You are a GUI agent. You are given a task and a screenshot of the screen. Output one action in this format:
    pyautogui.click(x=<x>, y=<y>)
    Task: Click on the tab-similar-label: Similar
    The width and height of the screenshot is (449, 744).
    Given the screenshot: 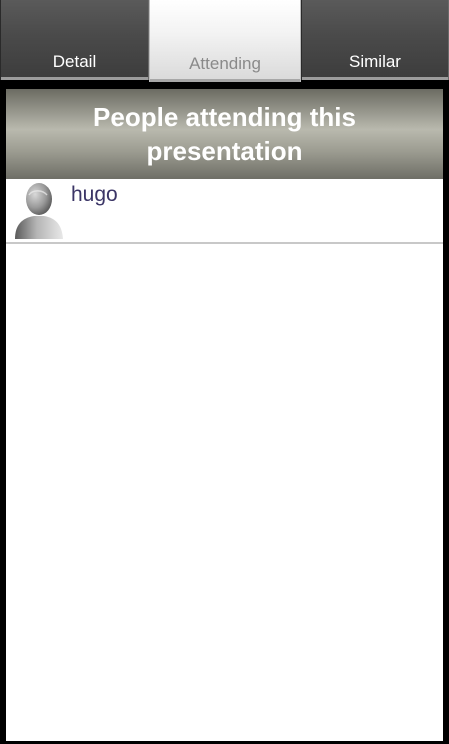 What is the action you would take?
    pyautogui.click(x=375, y=61)
    